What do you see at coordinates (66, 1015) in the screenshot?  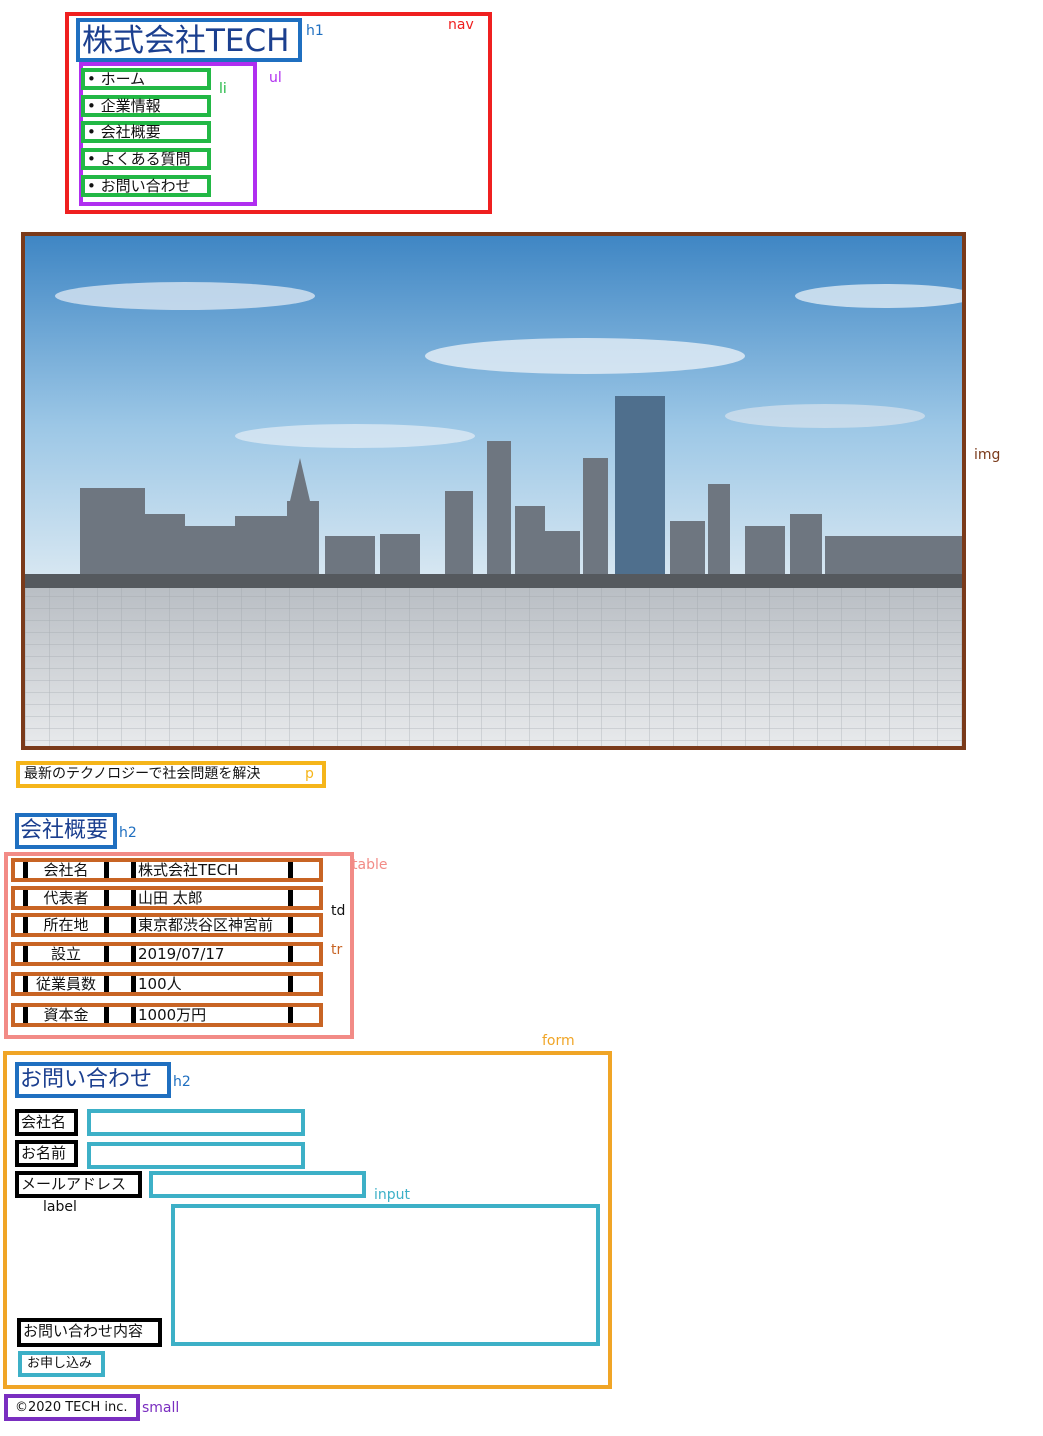 I see `table-cell-label: 資本金` at bounding box center [66, 1015].